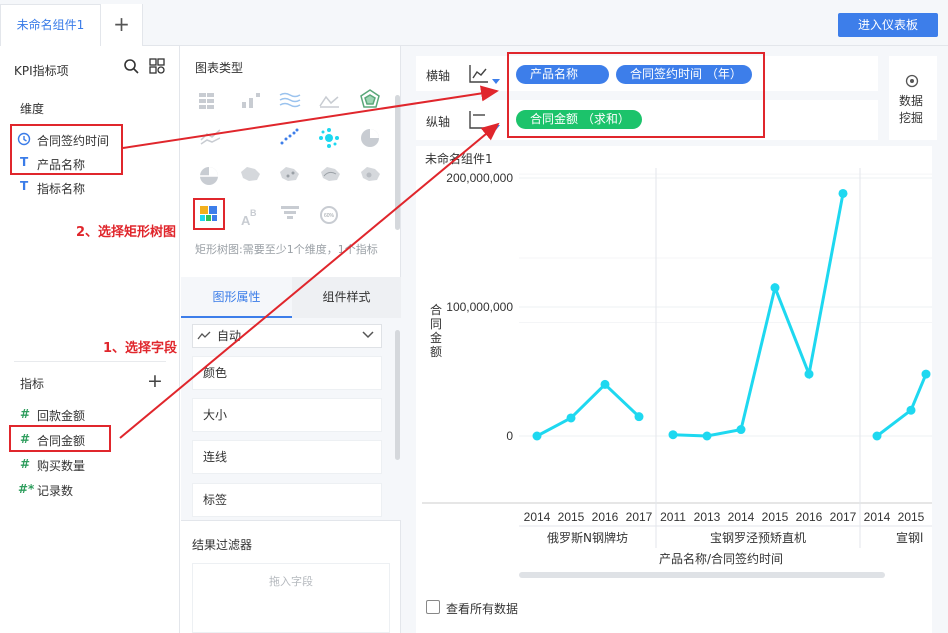  Describe the element at coordinates (287, 373) in the screenshot. I see `prop-color: 颜色` at that location.